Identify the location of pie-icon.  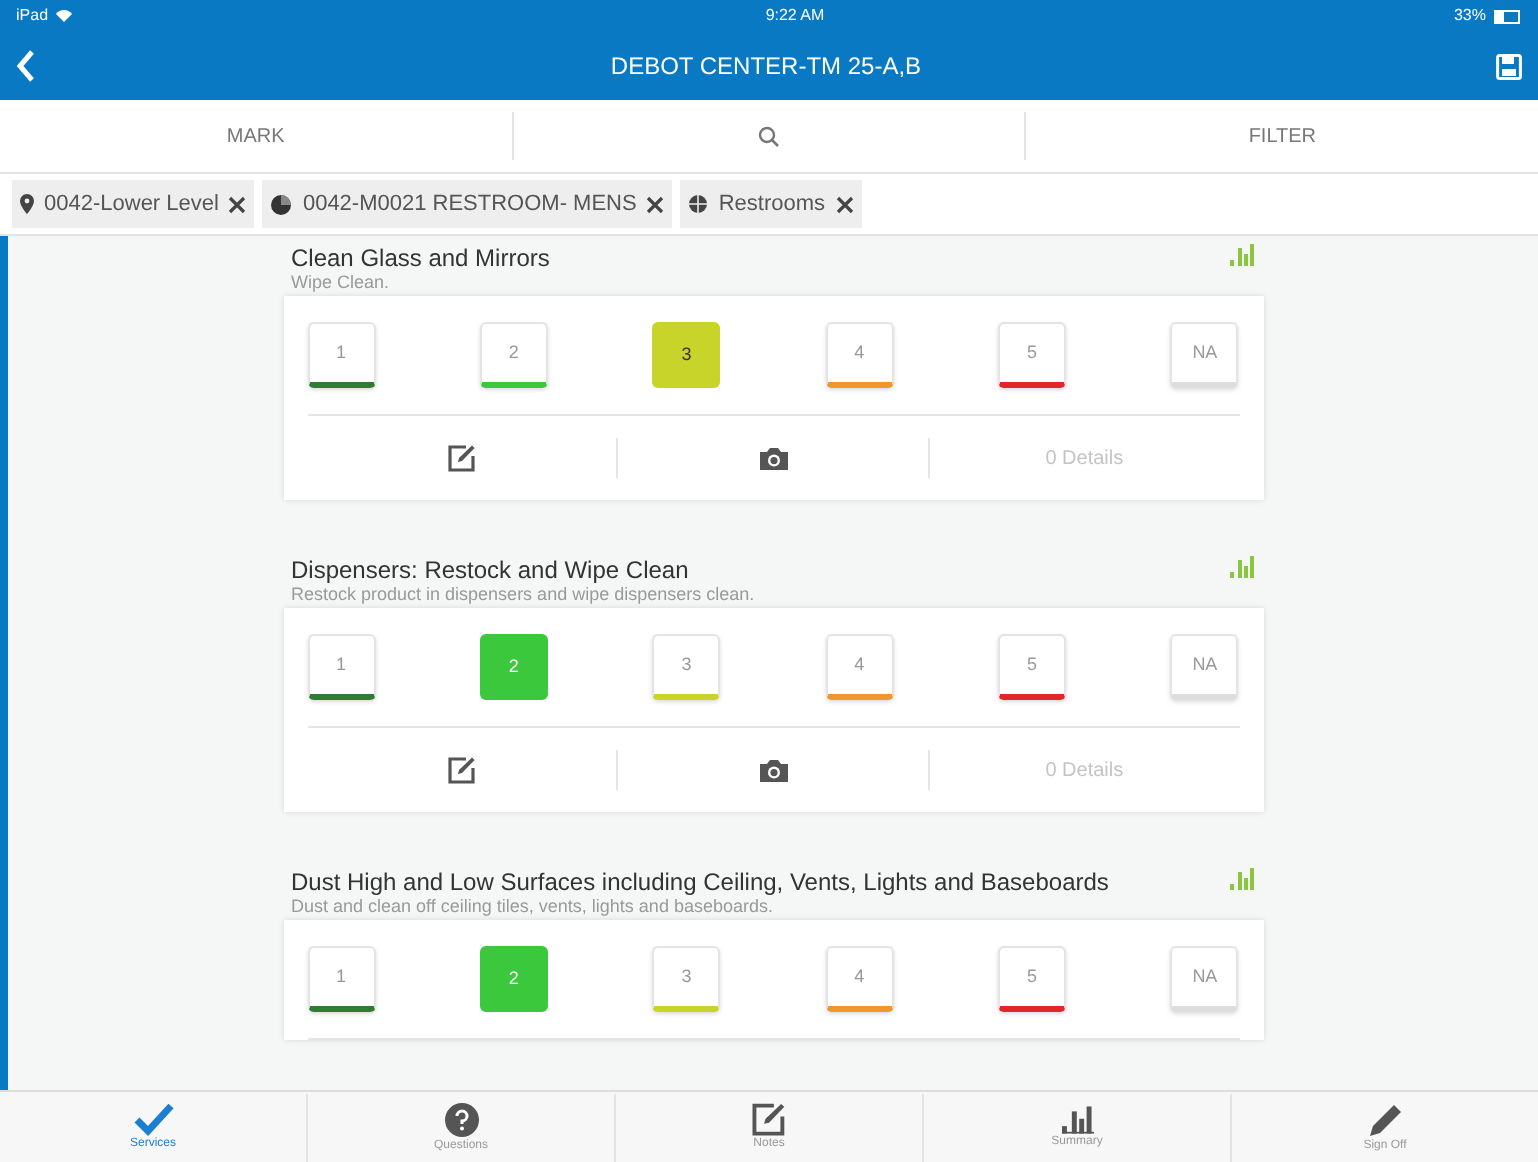
(281, 204).